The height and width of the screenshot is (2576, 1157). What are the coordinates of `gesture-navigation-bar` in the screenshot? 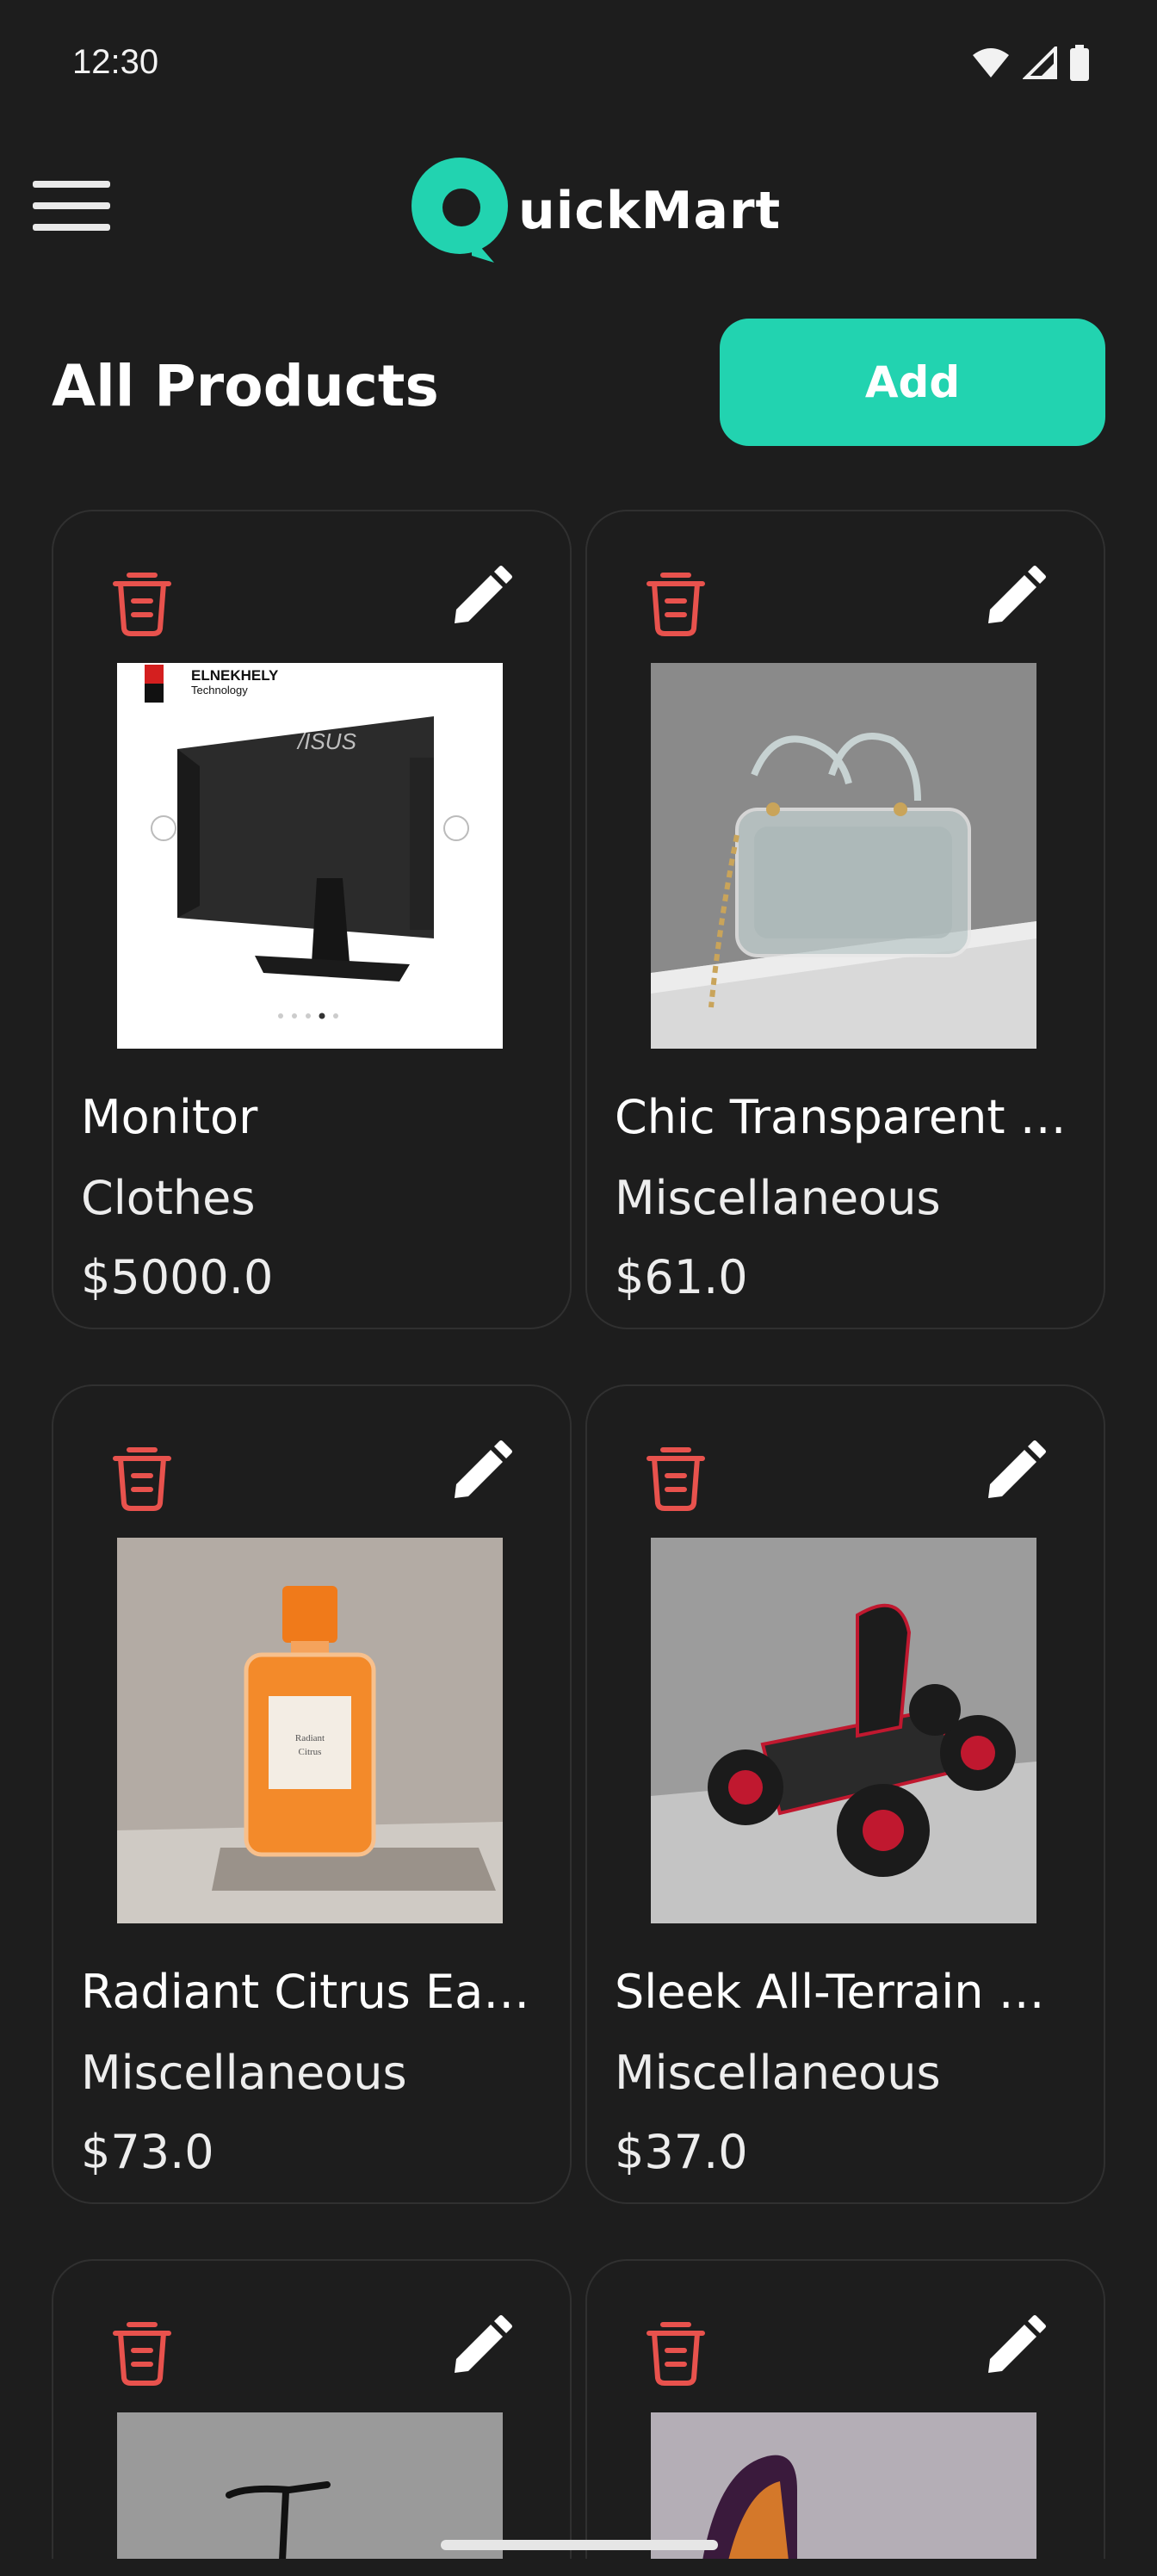 It's located at (579, 2545).